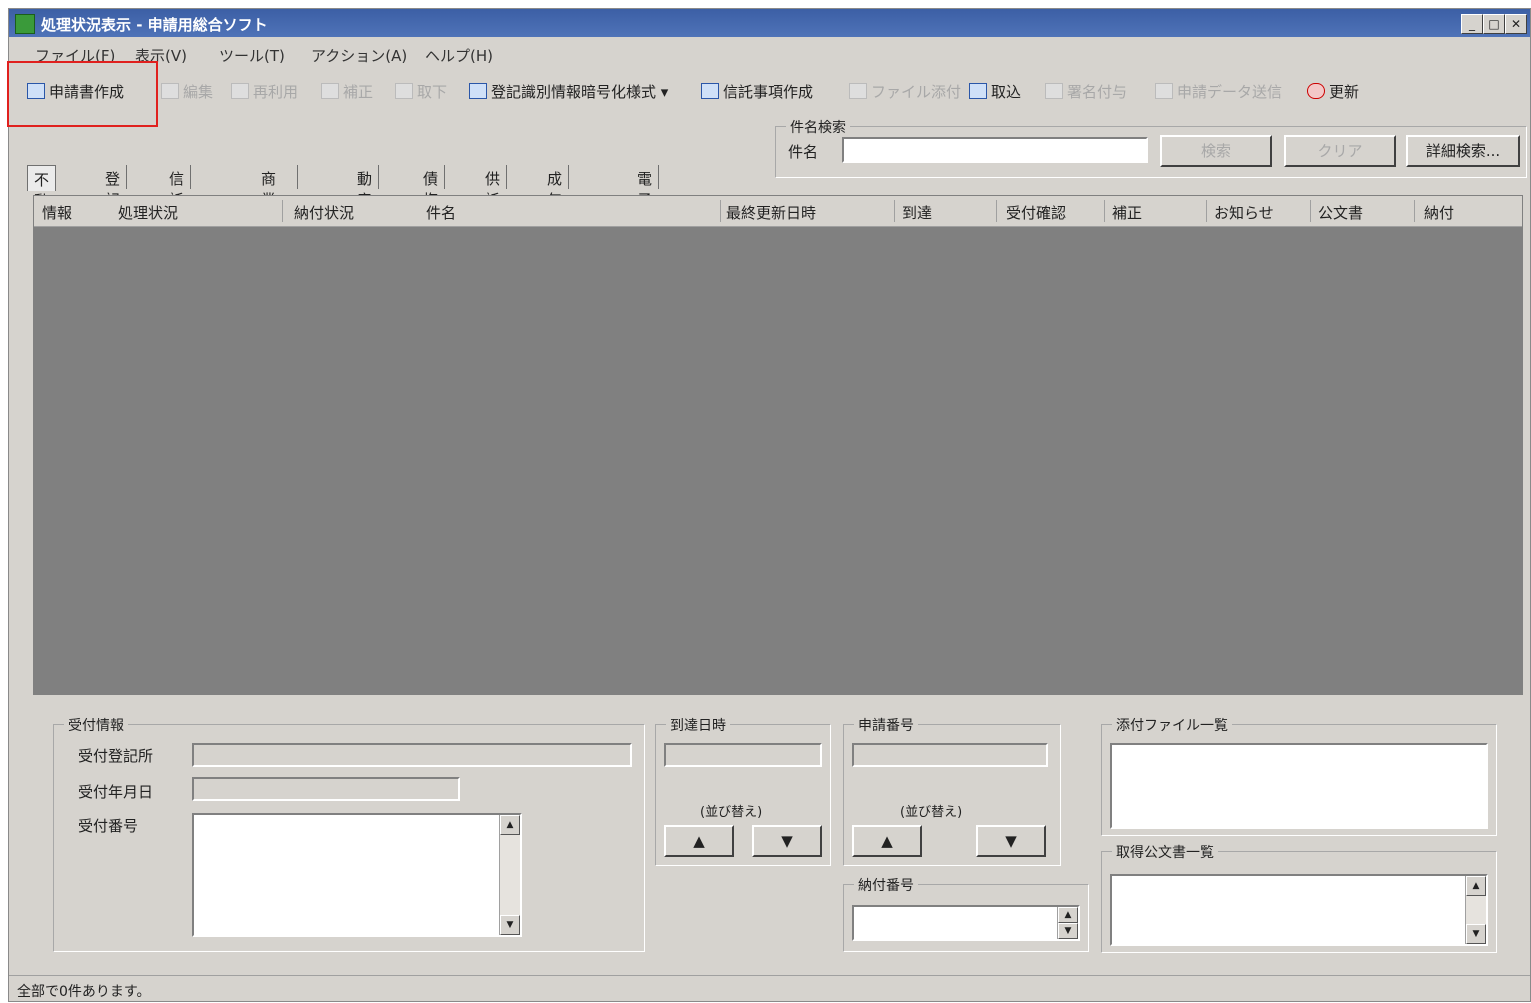 Image resolution: width=1531 pixels, height=1003 pixels. I want to click on receipt-number-field: ▲ ▼, so click(357, 875).